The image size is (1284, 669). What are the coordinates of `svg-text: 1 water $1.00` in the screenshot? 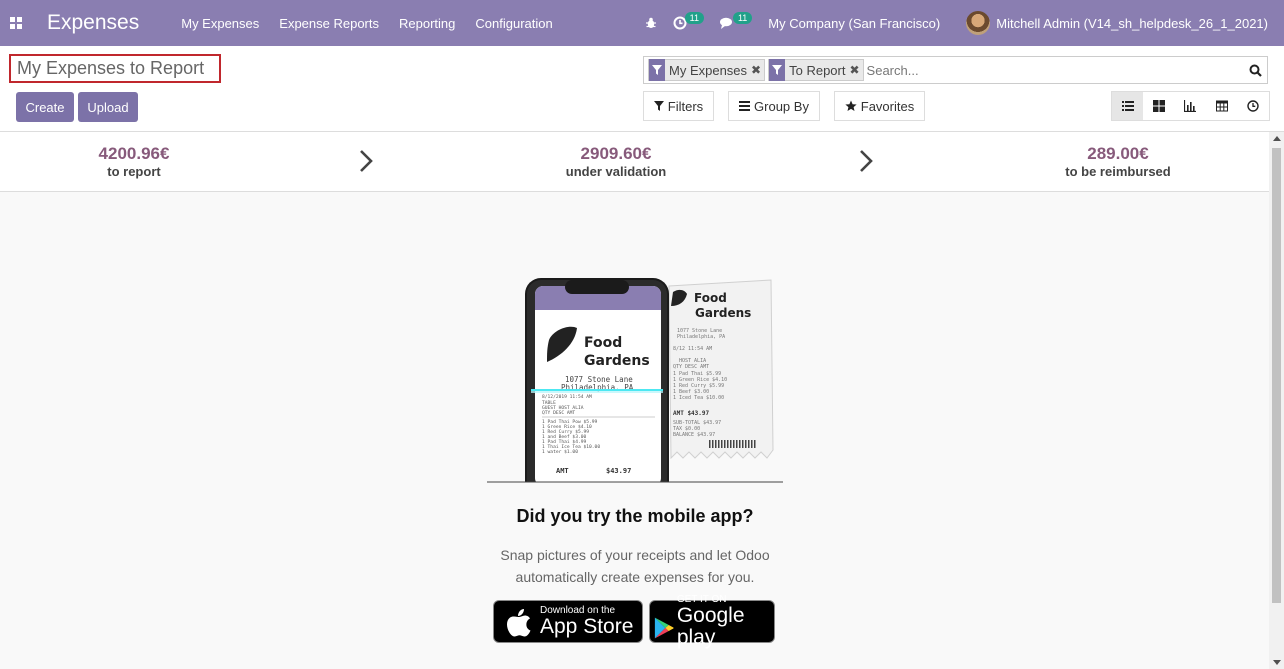 It's located at (560, 452).